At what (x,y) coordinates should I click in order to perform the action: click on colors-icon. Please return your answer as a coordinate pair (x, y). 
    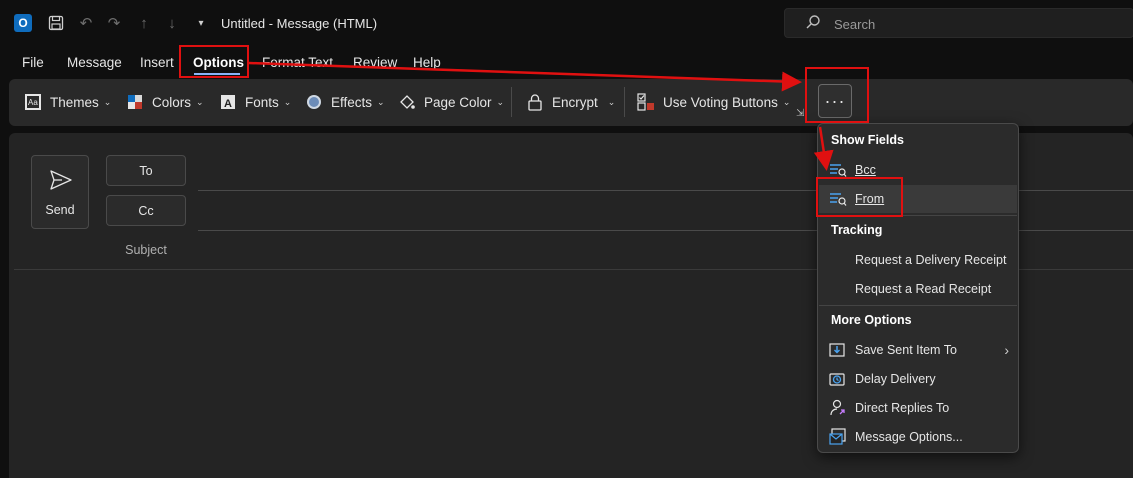
    Looking at the image, I should click on (135, 102).